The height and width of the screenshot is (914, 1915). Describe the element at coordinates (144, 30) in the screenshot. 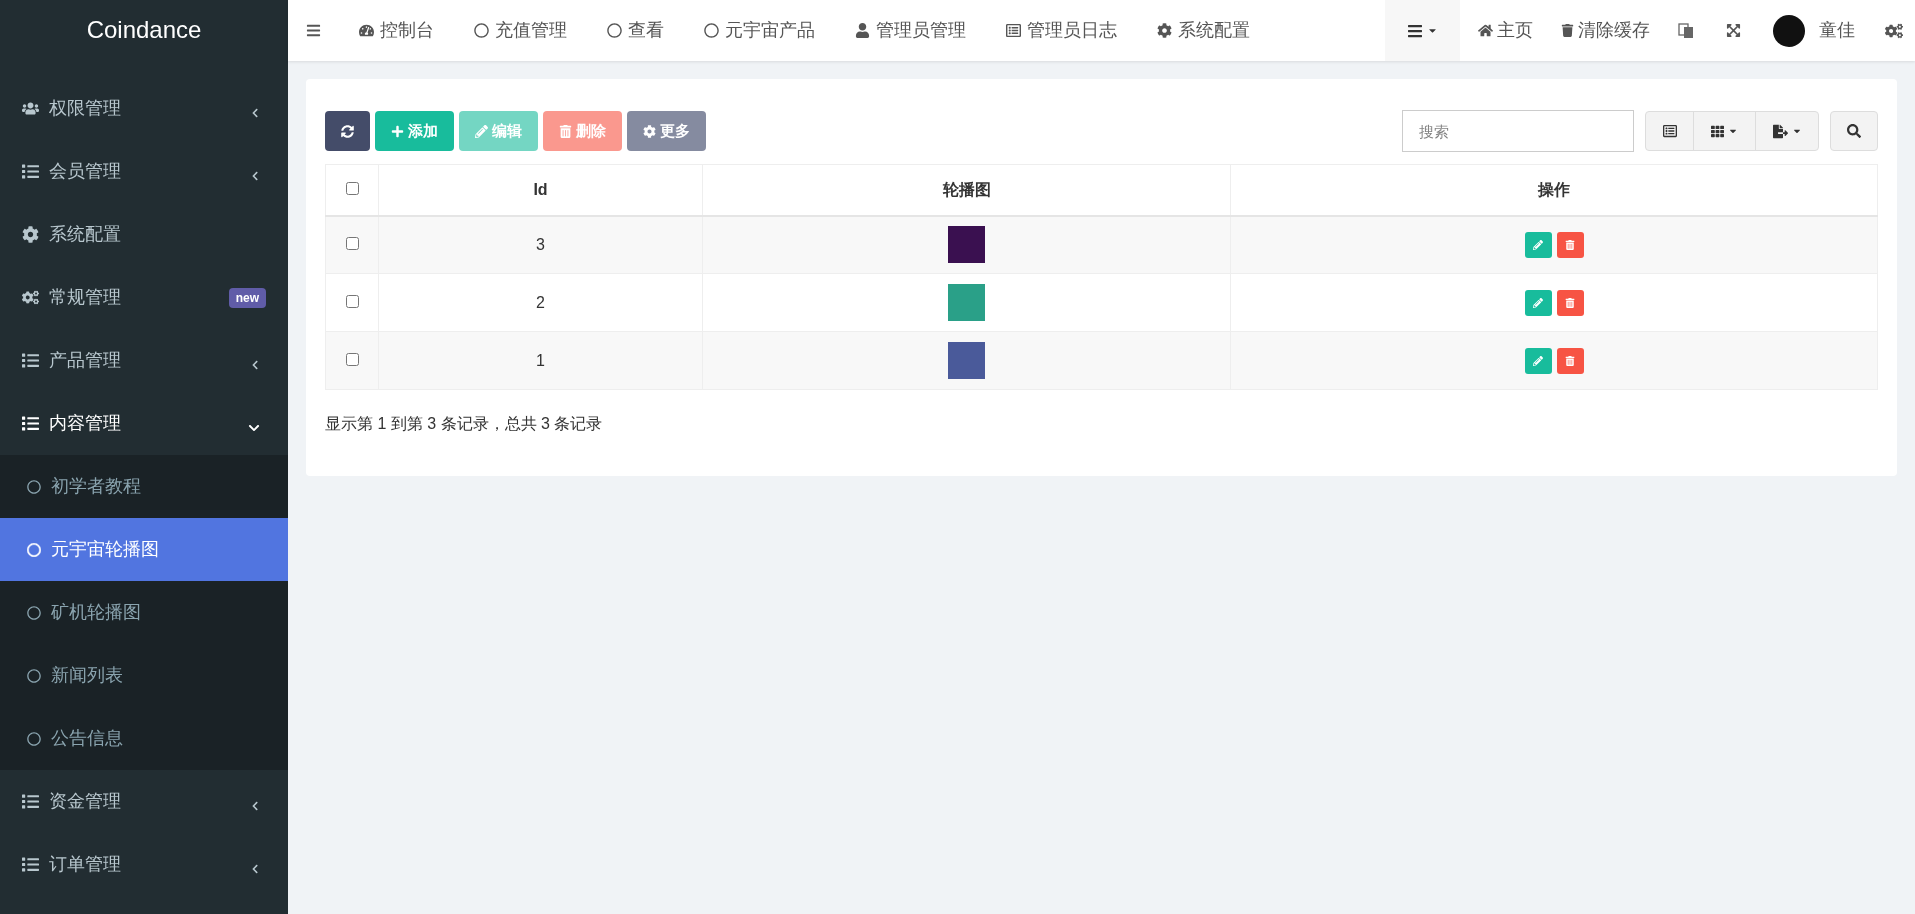

I see `brand-logo: Coindance` at that location.